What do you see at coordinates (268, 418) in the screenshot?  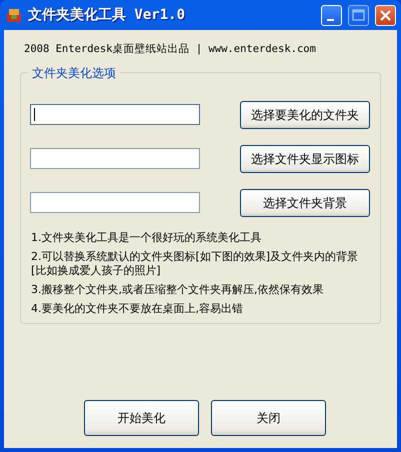 I see `close-button: 关闭` at bounding box center [268, 418].